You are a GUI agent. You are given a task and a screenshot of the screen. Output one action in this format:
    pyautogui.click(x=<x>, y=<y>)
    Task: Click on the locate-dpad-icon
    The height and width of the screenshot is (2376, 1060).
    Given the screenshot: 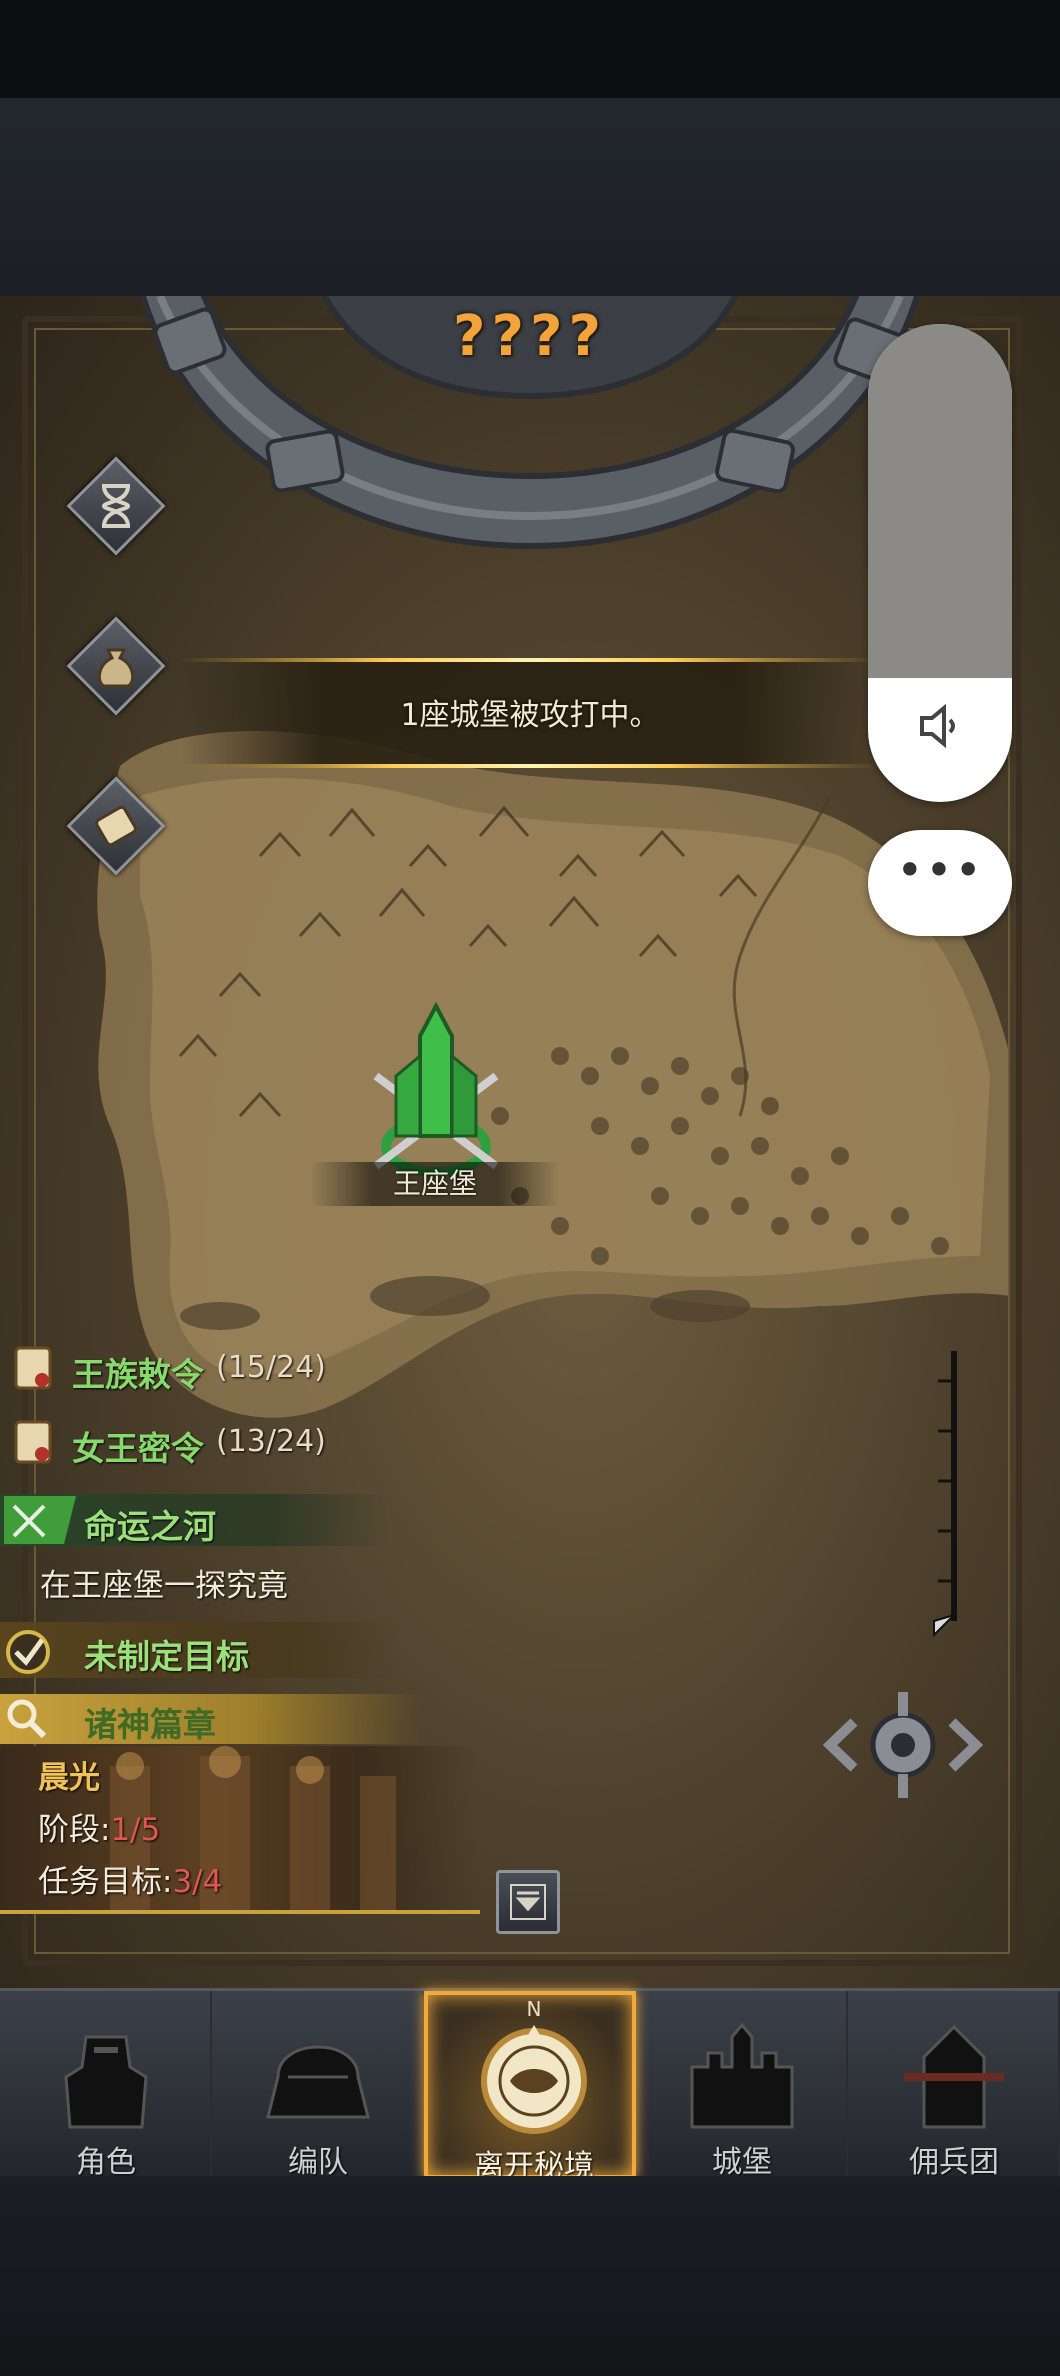 What is the action you would take?
    pyautogui.click(x=903, y=1745)
    